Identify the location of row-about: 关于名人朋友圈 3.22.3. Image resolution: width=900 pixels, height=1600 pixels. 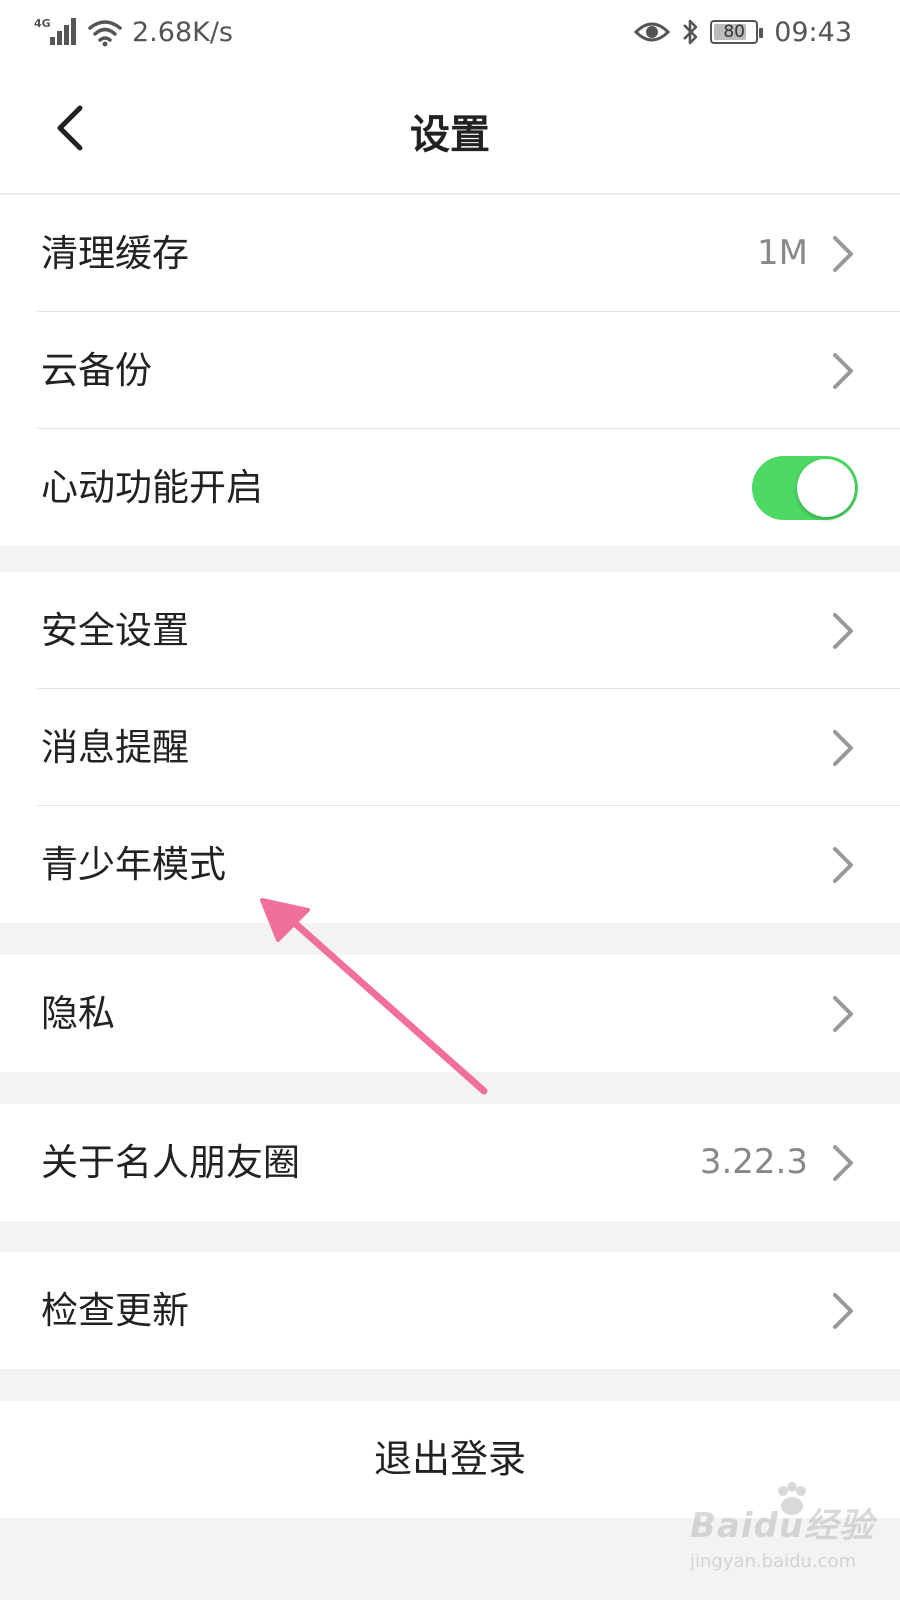
(450, 1162).